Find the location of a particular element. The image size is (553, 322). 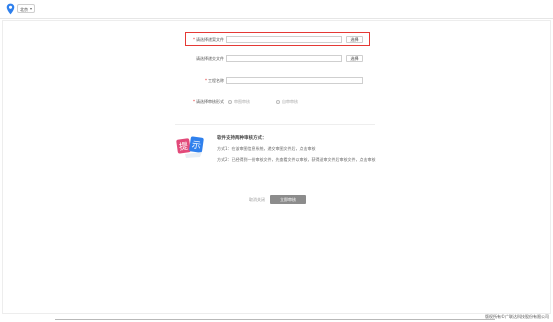

field-project-name-label-text: 工程名称 is located at coordinates (216, 80).